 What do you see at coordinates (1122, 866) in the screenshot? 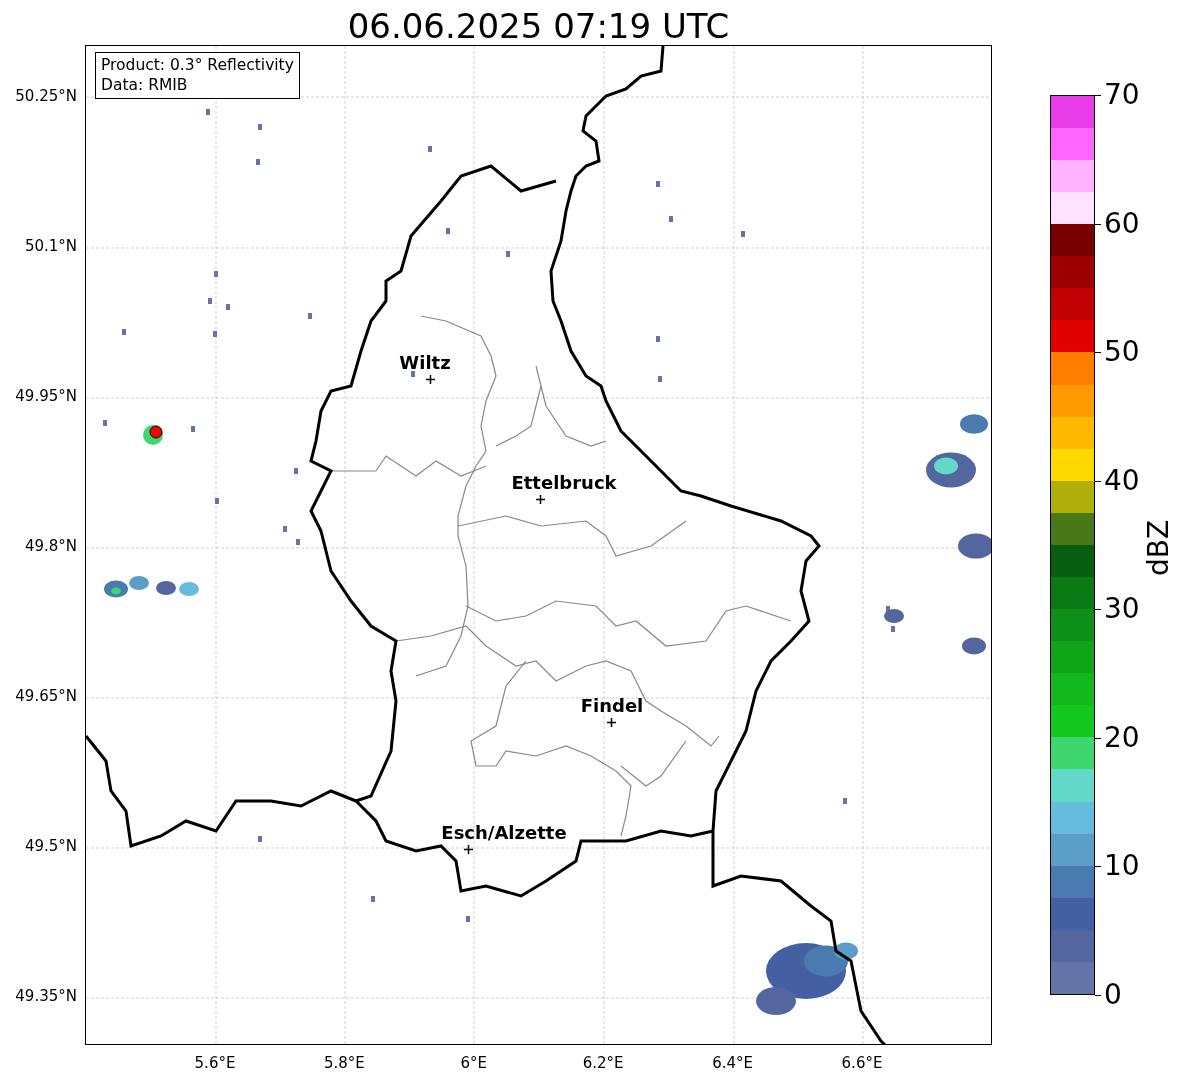
I see `scale-label: 10` at bounding box center [1122, 866].